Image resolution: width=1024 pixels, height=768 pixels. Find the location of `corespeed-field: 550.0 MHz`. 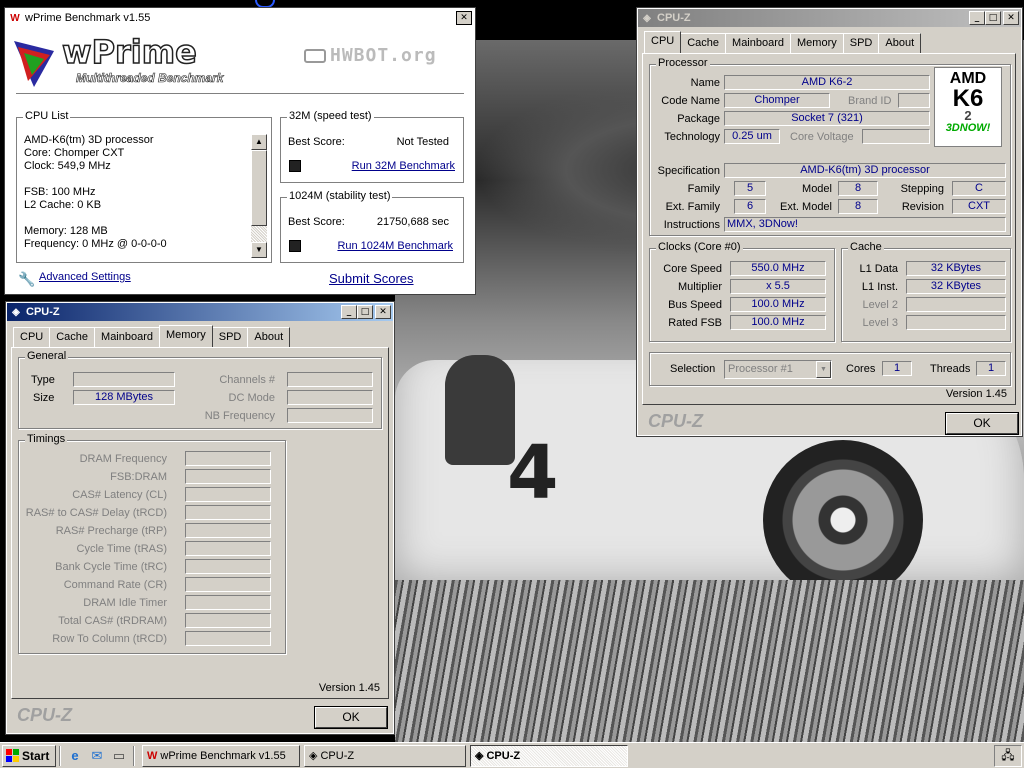

corespeed-field: 550.0 MHz is located at coordinates (778, 268).